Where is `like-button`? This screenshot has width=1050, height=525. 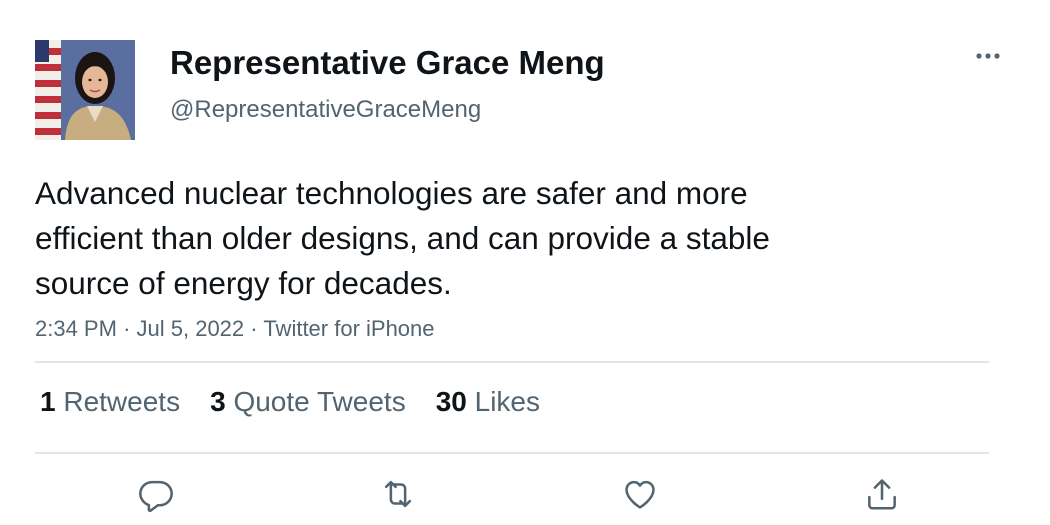 like-button is located at coordinates (640, 494).